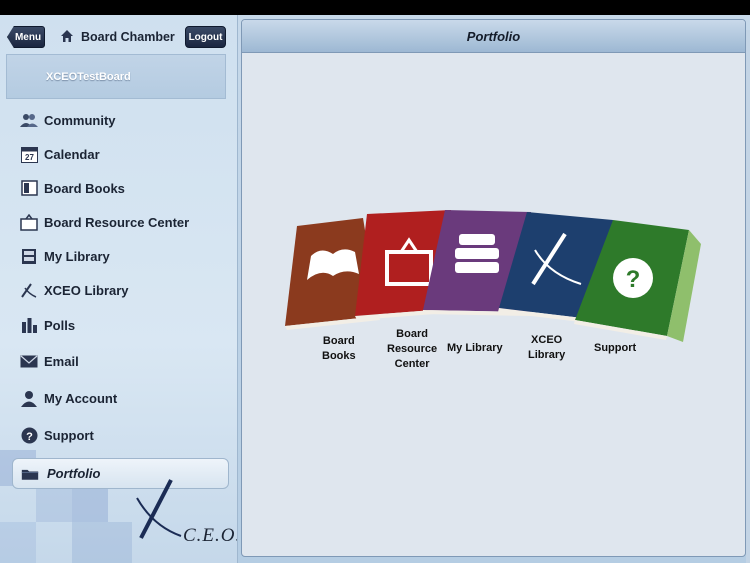 This screenshot has height=563, width=750. What do you see at coordinates (116, 76) in the screenshot?
I see `board-name: XCEOTestBoard` at bounding box center [116, 76].